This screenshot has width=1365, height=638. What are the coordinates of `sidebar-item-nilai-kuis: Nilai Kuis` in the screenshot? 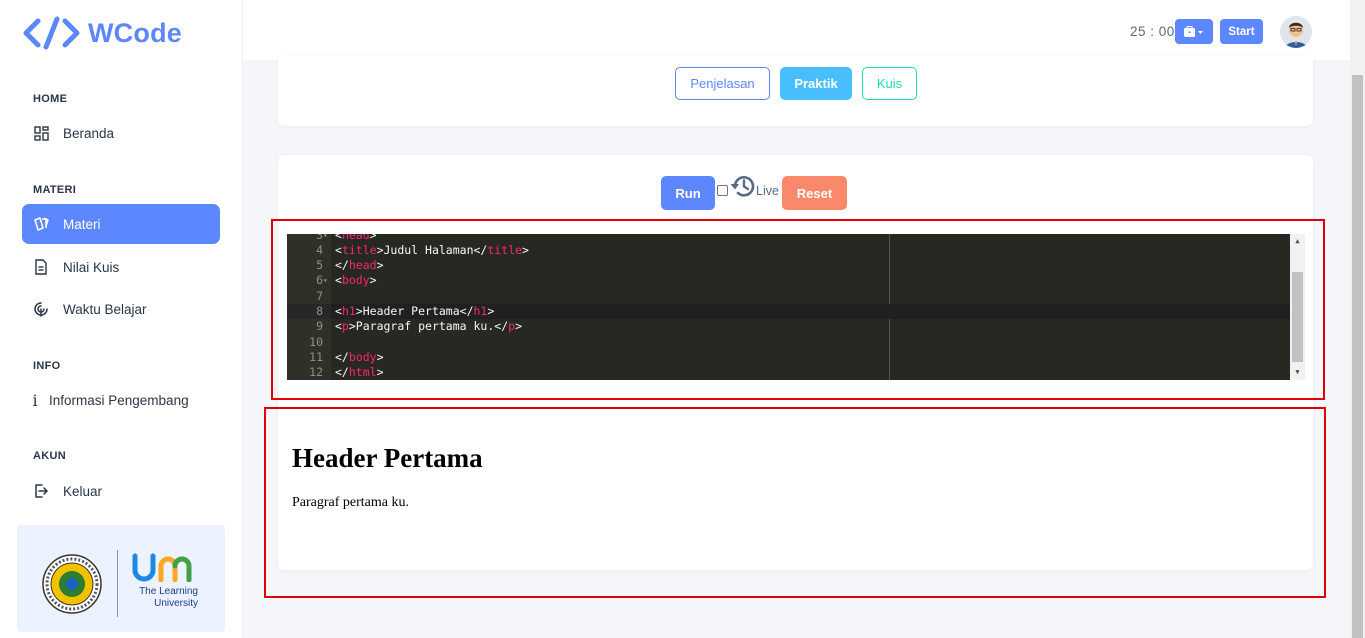 It's located at (121, 267).